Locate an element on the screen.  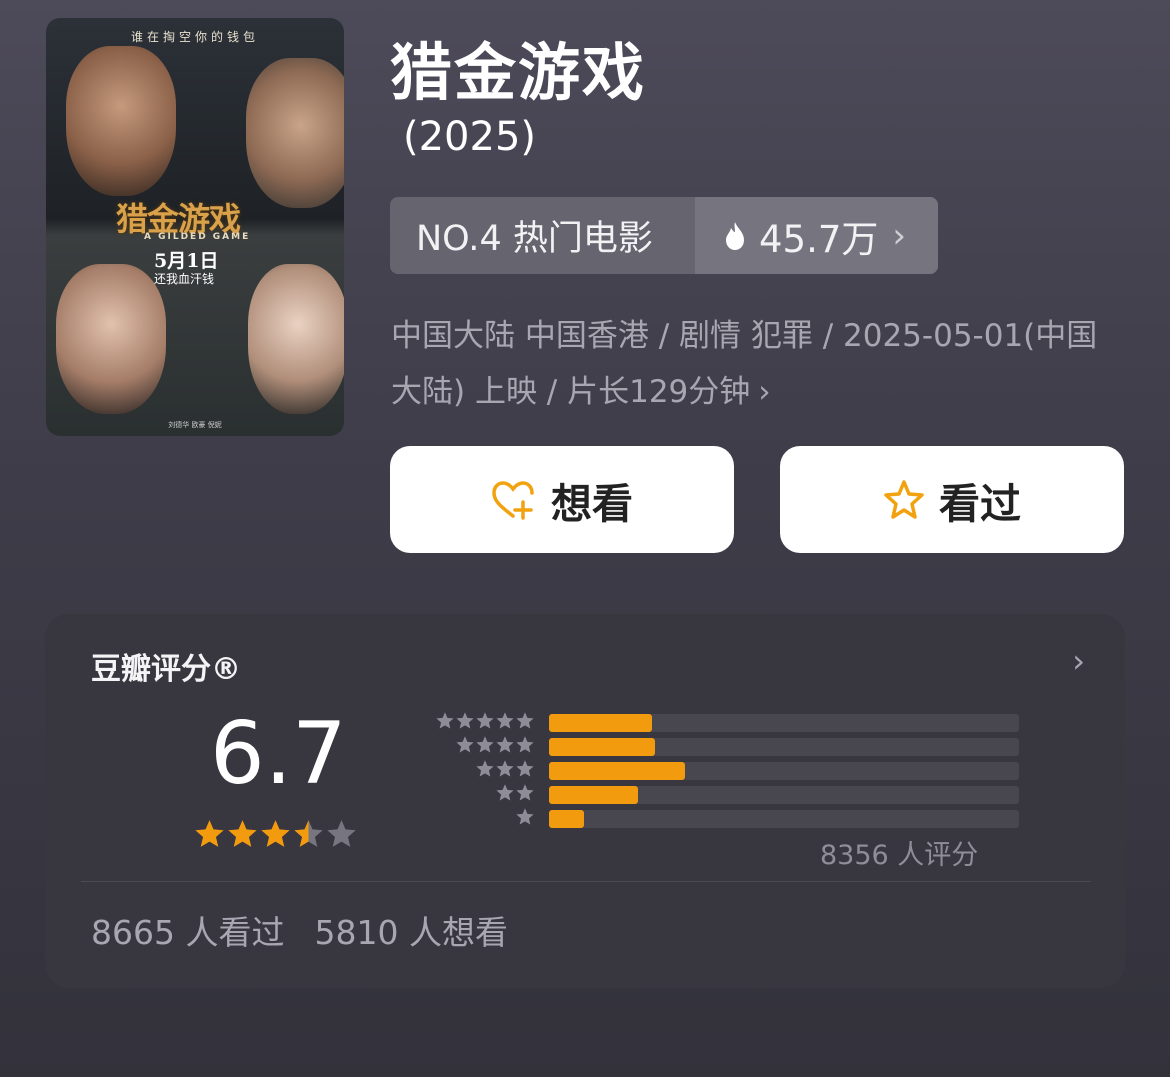
rating-title: 豆瓣评分® is located at coordinates (166, 669).